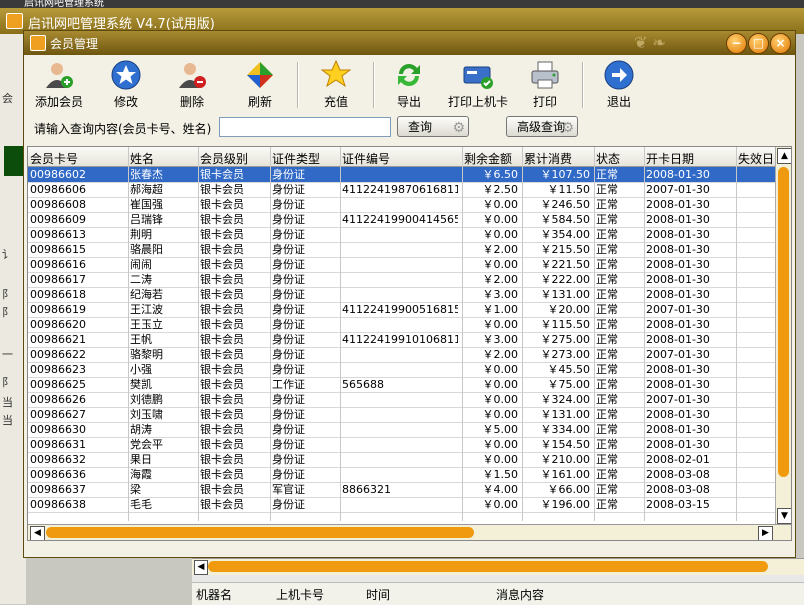 This screenshot has width=804, height=605. Describe the element at coordinates (784, 516) in the screenshot. I see `scroll-down-icon: ▼` at that location.